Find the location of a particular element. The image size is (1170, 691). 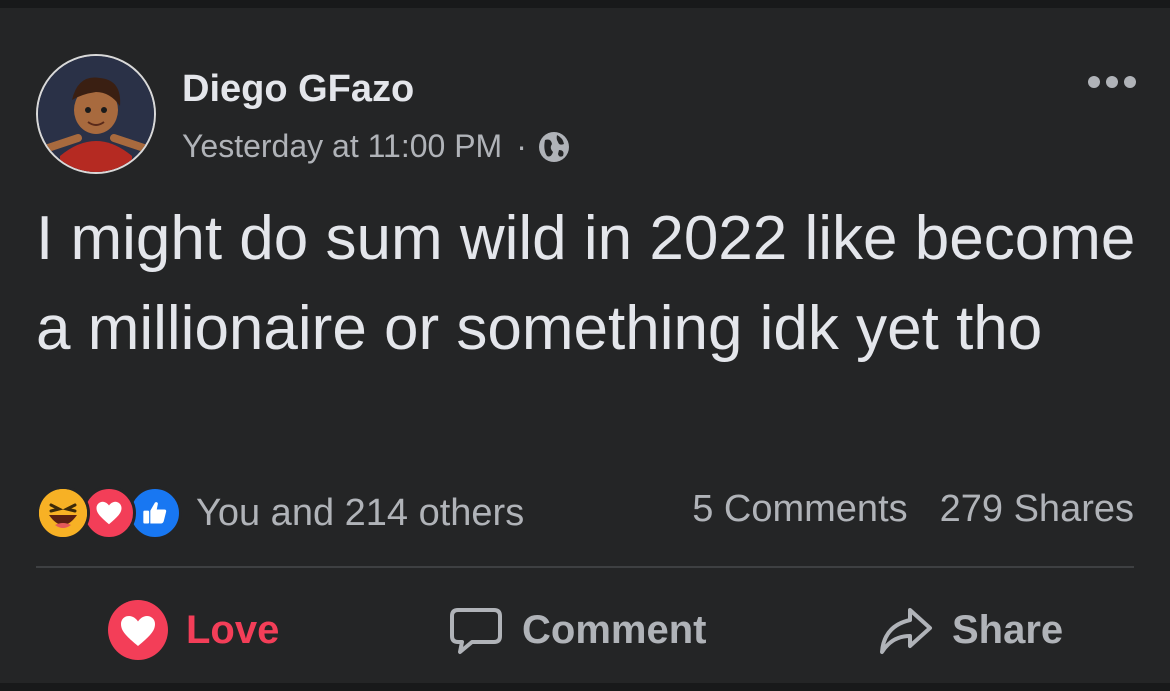

divider is located at coordinates (585, 567).